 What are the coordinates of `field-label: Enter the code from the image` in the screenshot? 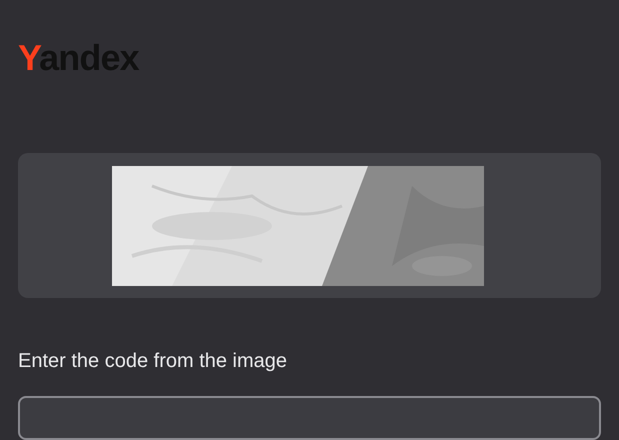 It's located at (153, 361).